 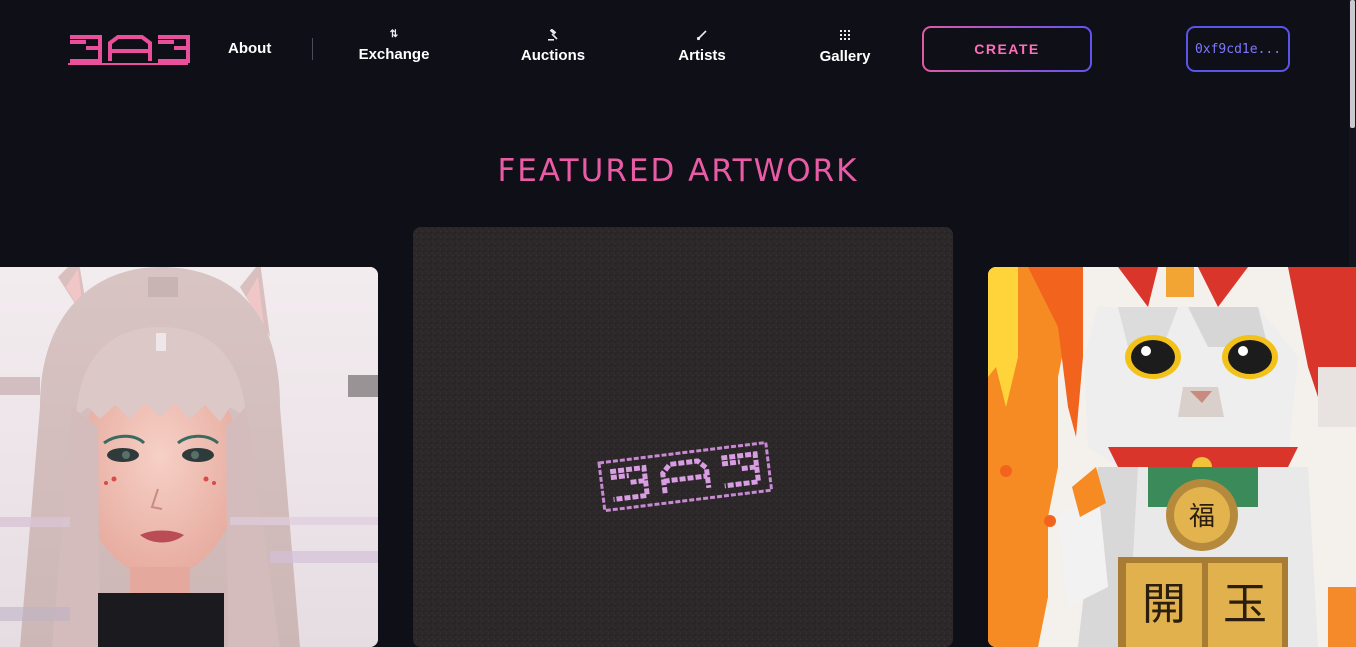 I want to click on gavel-icon, so click(x=553, y=36).